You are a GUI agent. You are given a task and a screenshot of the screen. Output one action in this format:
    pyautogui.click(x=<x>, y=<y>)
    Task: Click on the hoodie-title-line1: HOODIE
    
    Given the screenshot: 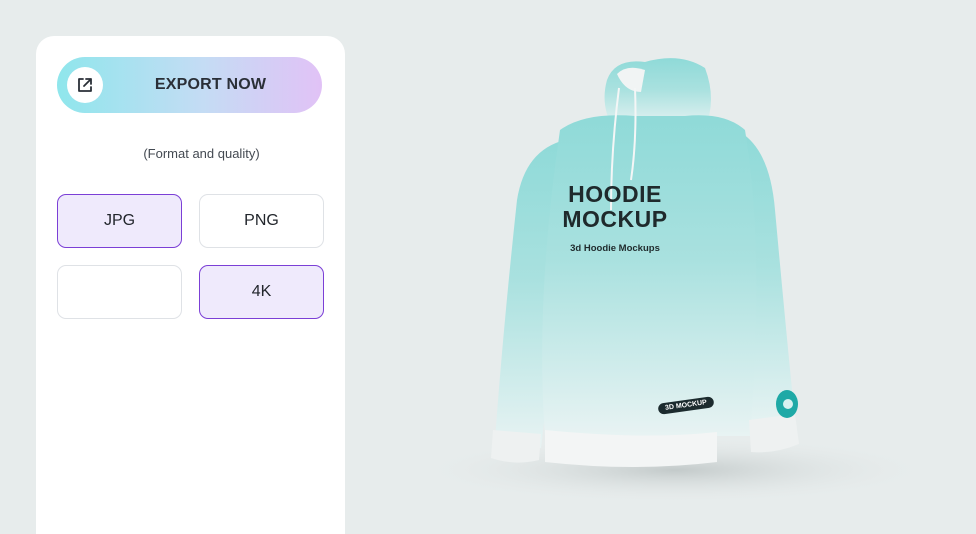 What is the action you would take?
    pyautogui.click(x=615, y=194)
    